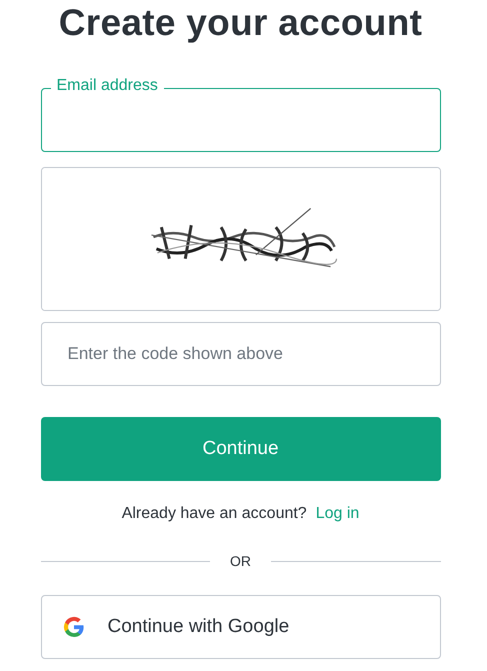  I want to click on divider-label: OR, so click(240, 561).